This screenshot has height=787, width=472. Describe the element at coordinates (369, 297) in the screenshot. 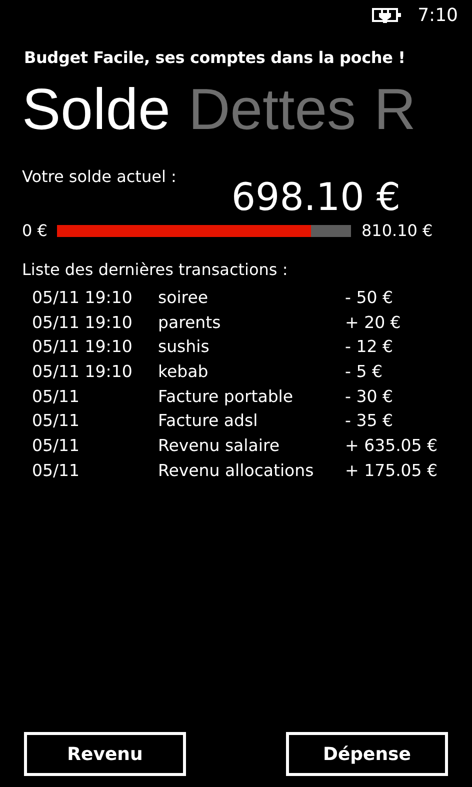

I see `transaction-amount: - 50 €` at that location.